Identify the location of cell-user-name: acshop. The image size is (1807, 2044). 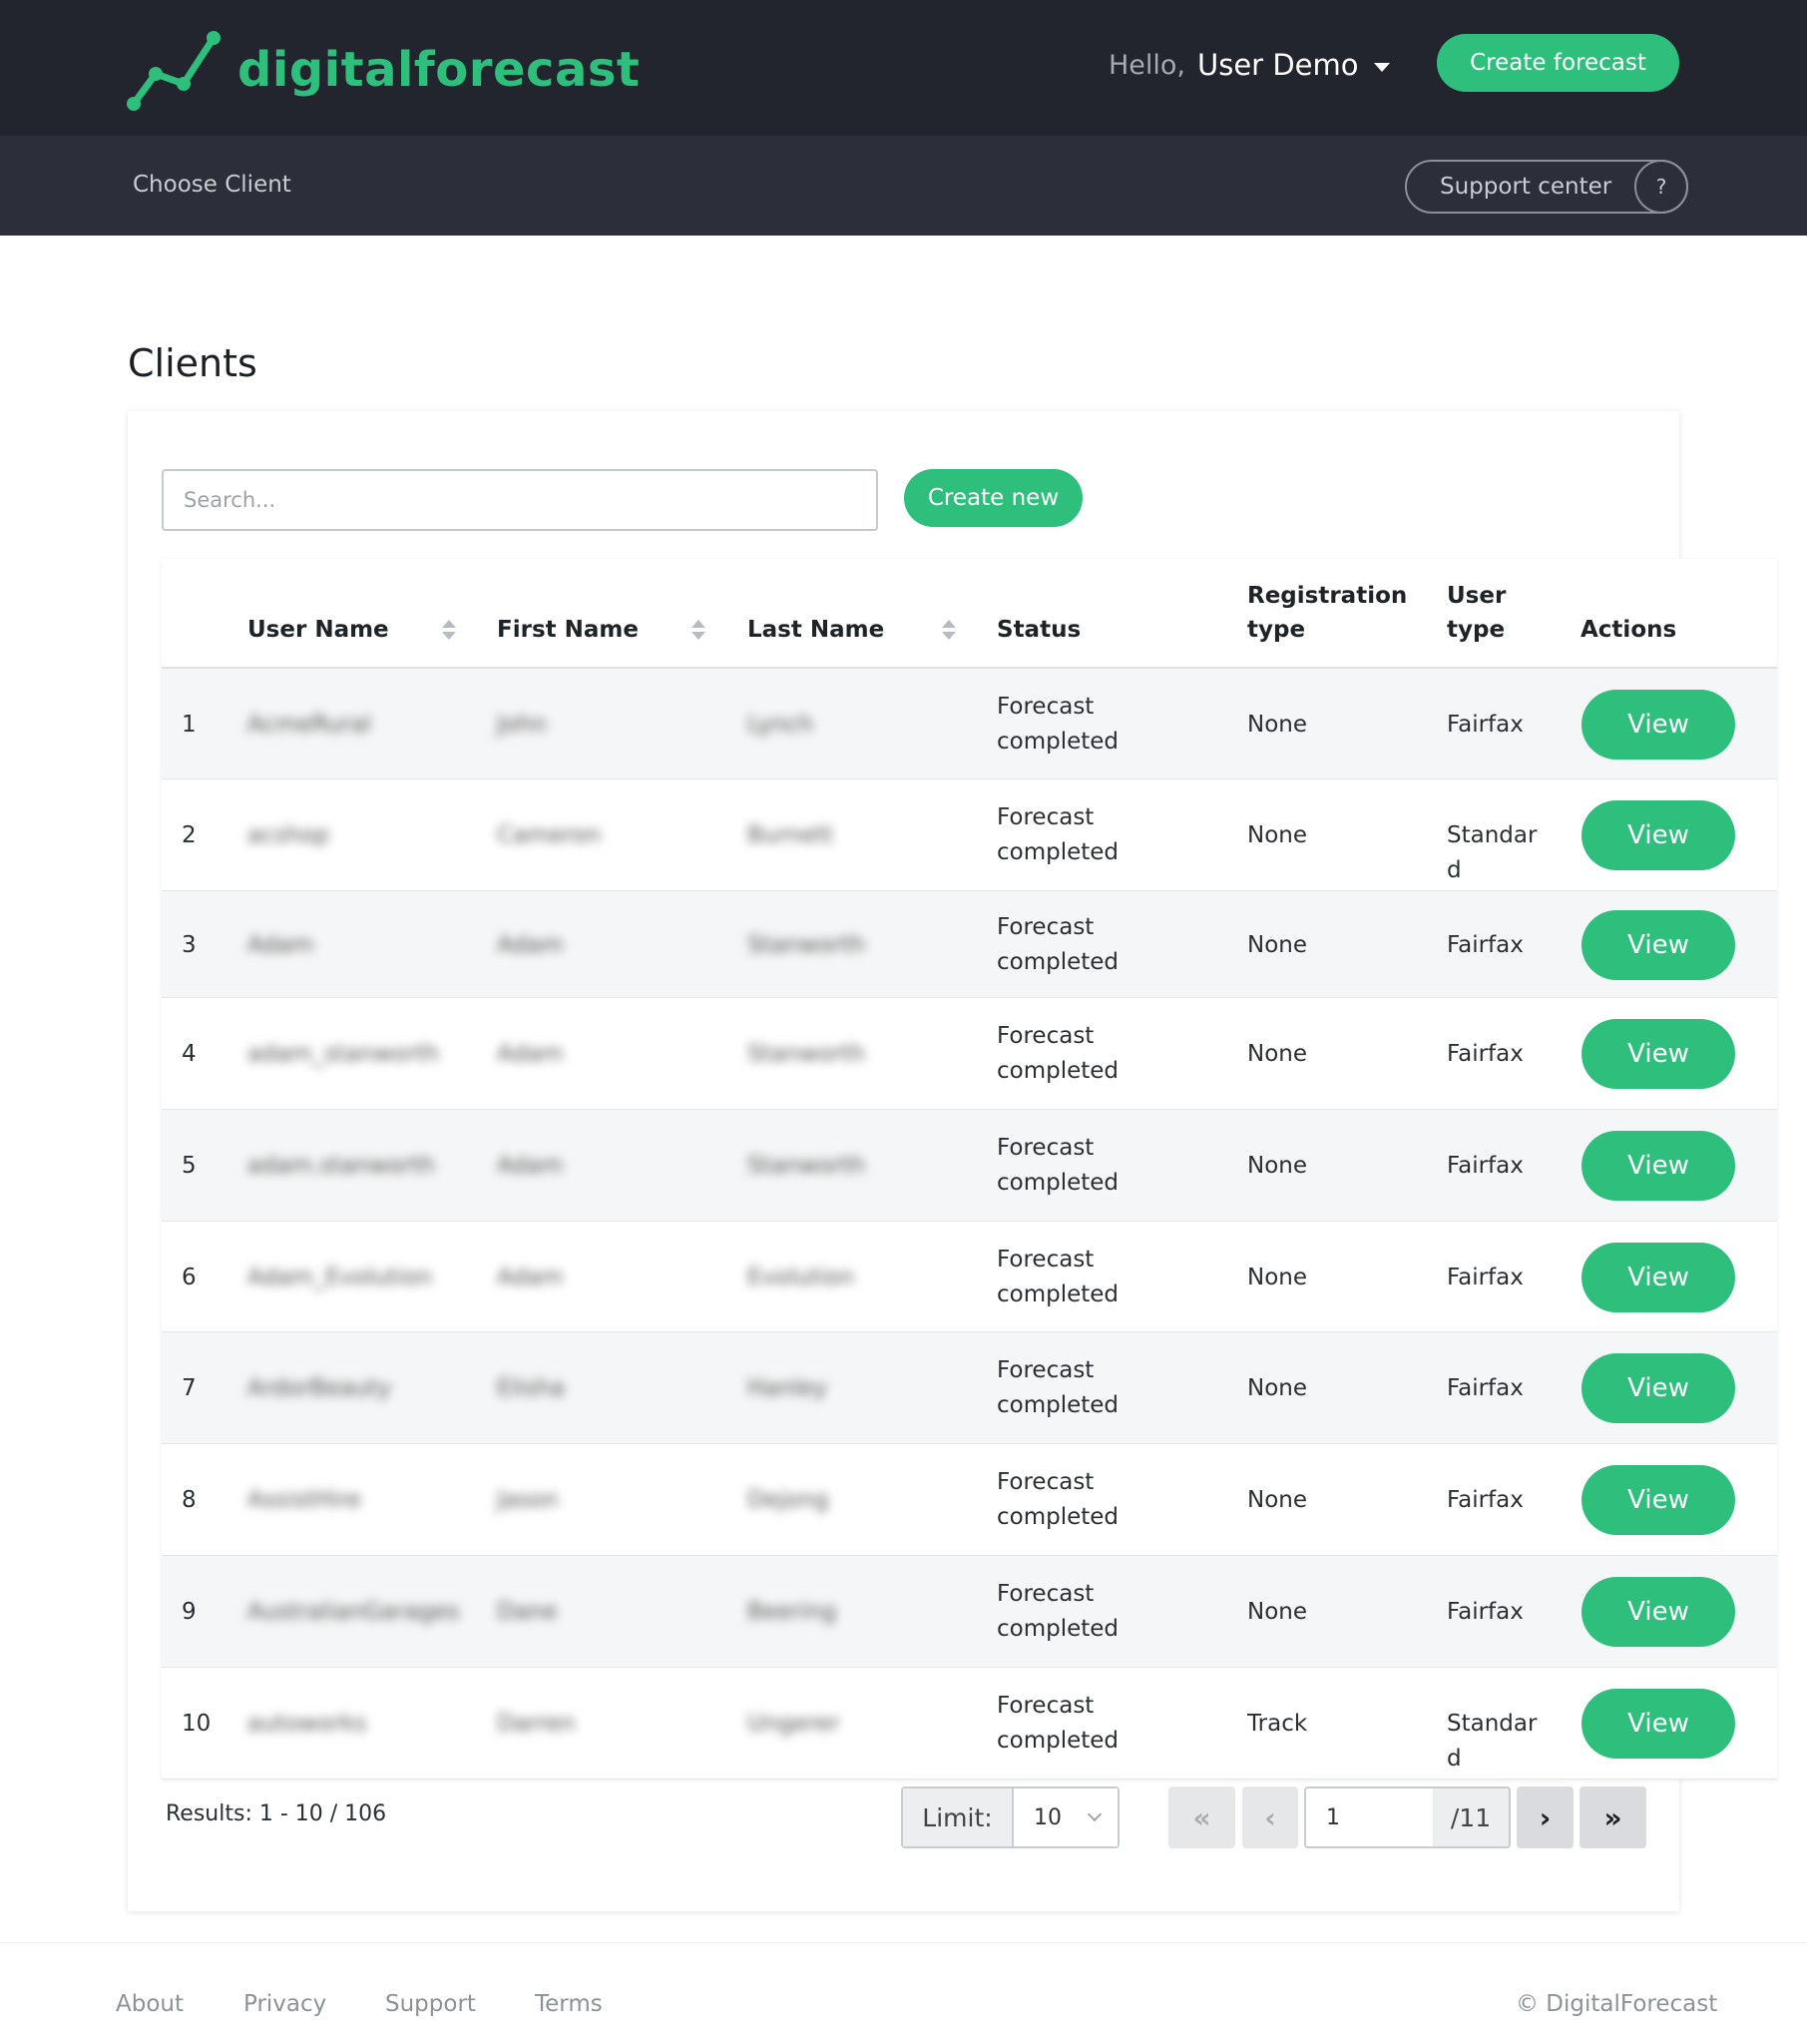
(288, 835).